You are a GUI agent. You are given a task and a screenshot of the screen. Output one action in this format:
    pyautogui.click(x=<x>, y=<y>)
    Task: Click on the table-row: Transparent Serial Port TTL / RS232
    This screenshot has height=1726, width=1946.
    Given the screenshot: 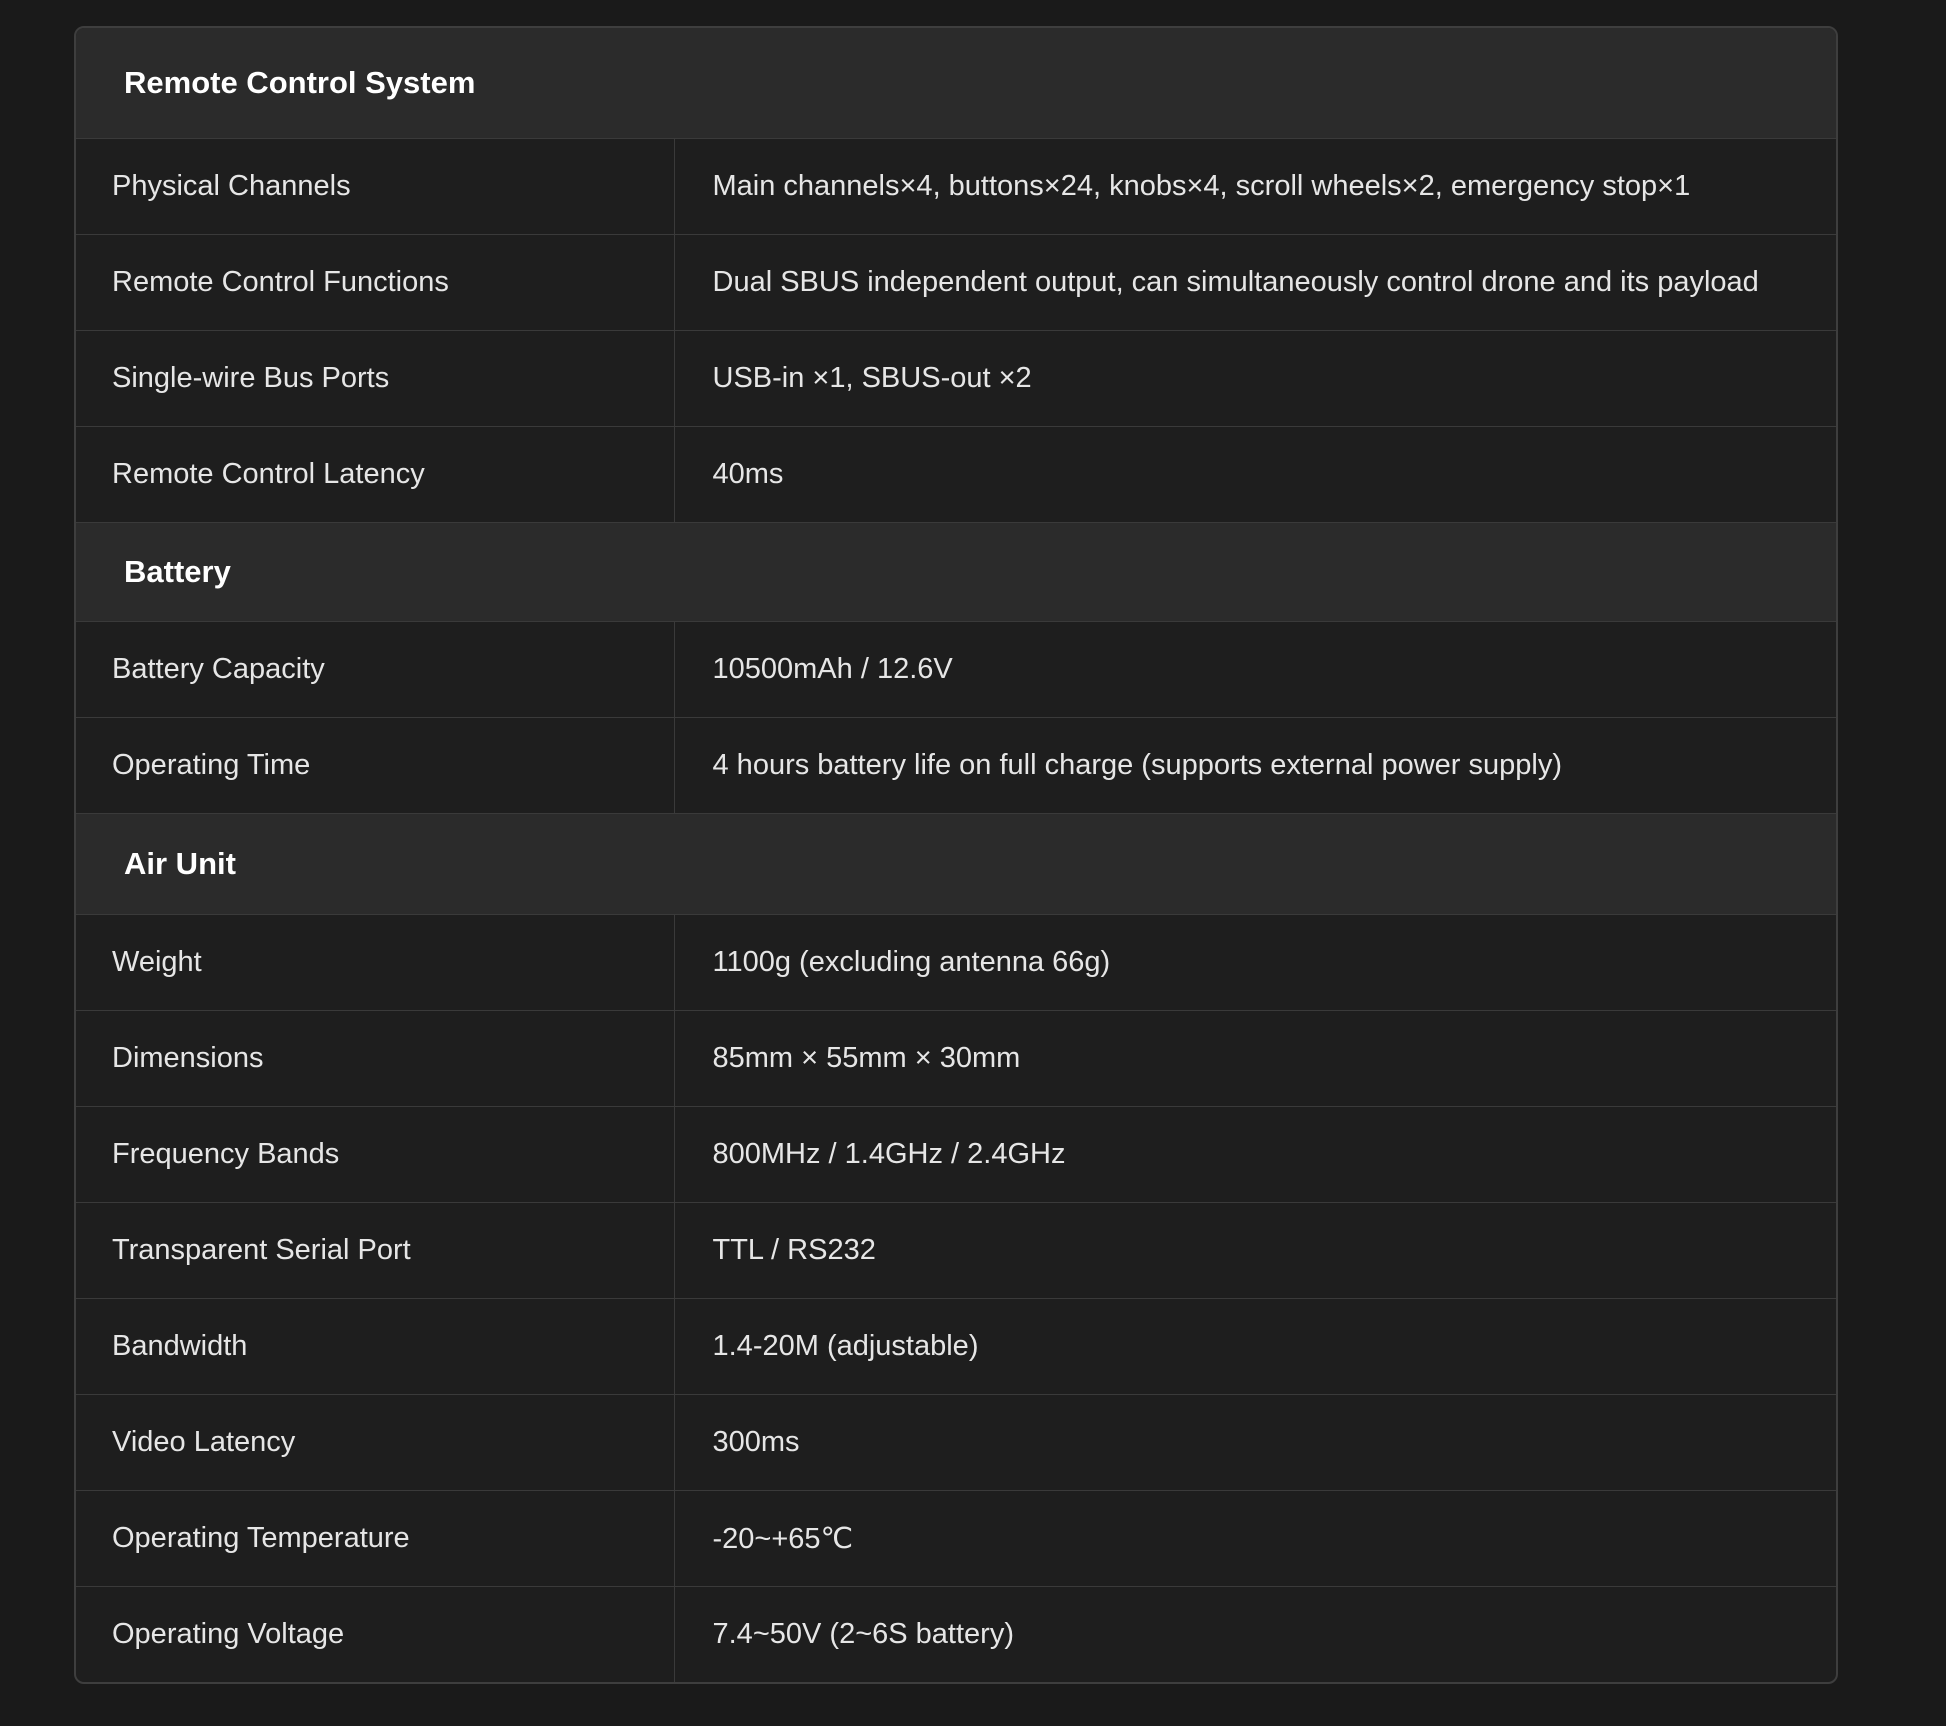 What is the action you would take?
    pyautogui.click(x=956, y=1250)
    